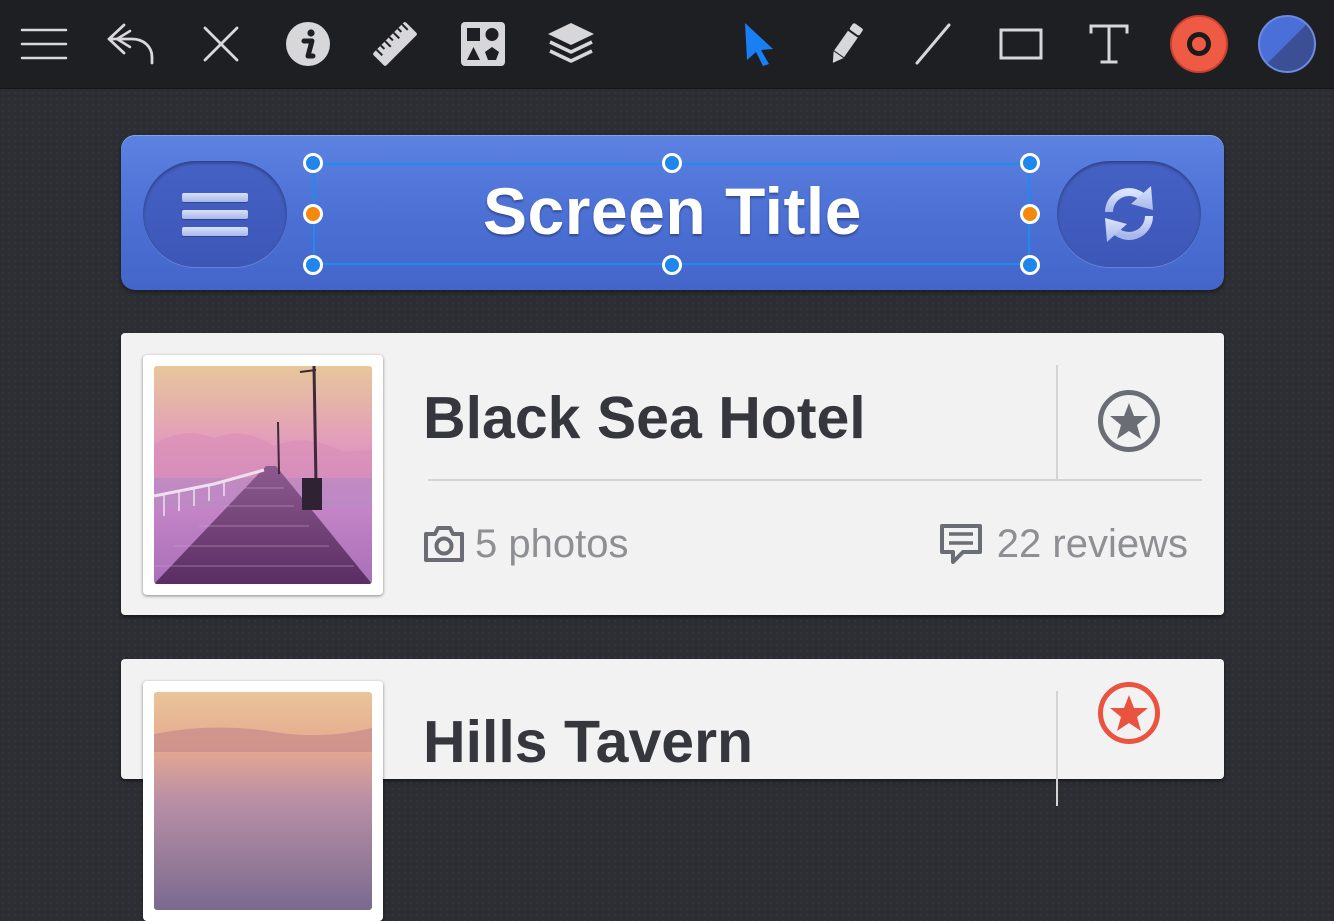 Image resolution: width=1334 pixels, height=921 pixels. I want to click on ruler-icon, so click(395, 44).